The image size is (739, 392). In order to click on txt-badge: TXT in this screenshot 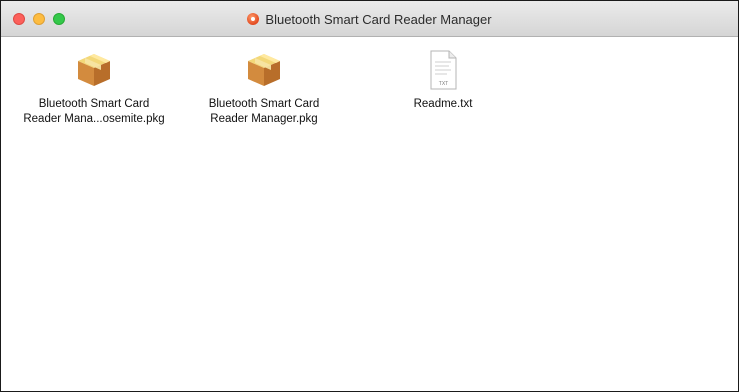, I will do `click(443, 84)`.